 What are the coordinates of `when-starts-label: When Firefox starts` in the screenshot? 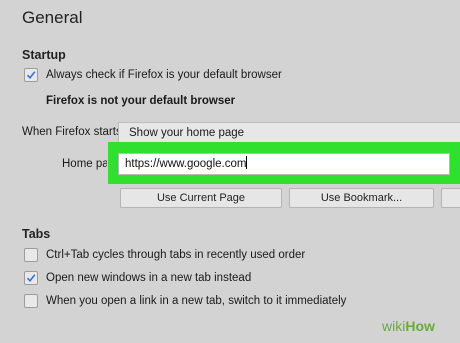 It's located at (72, 132).